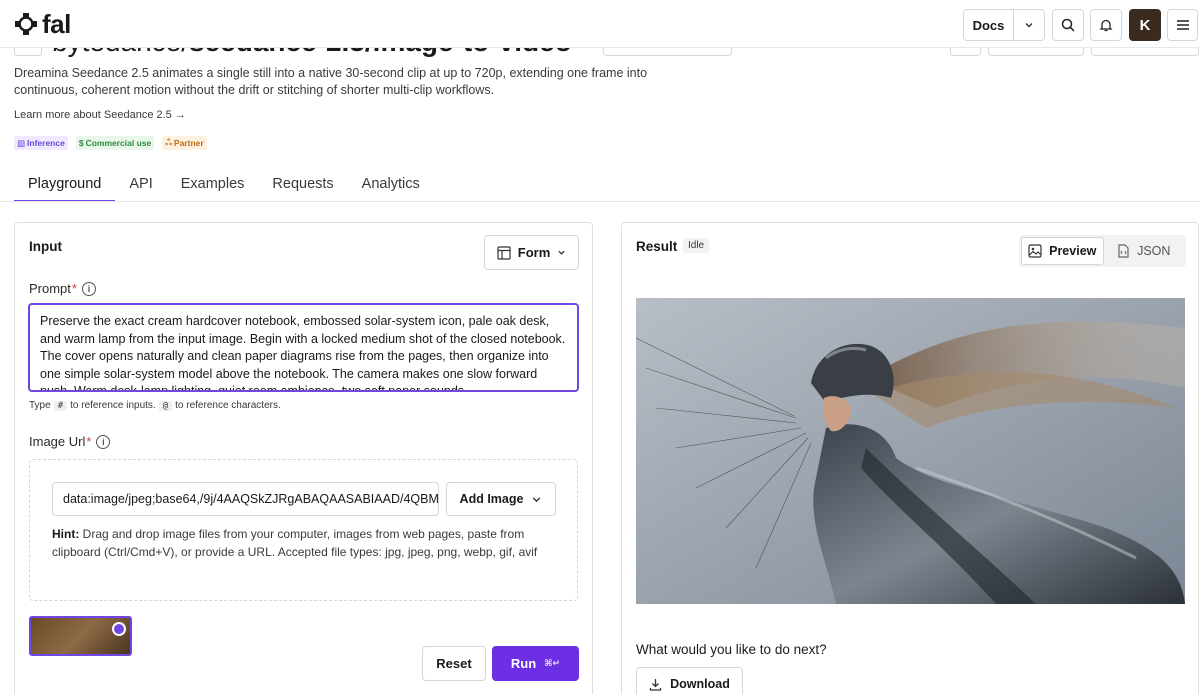 The image size is (1200, 694). Describe the element at coordinates (119, 629) in the screenshot. I see `selected-check-icon` at that location.